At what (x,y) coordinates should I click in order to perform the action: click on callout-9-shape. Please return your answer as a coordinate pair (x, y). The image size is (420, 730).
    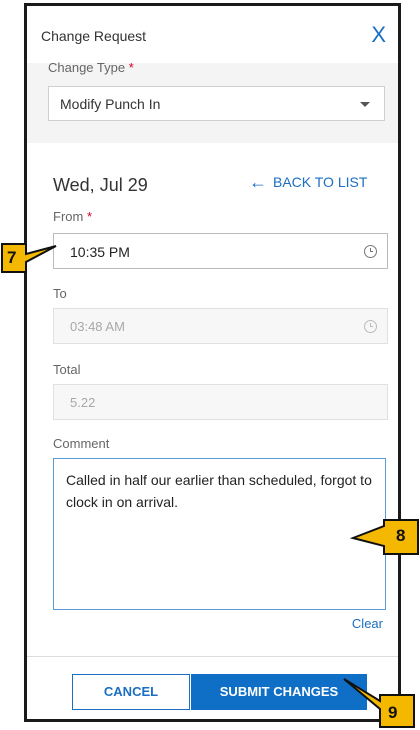
    Looking at the image, I should click on (379, 703).